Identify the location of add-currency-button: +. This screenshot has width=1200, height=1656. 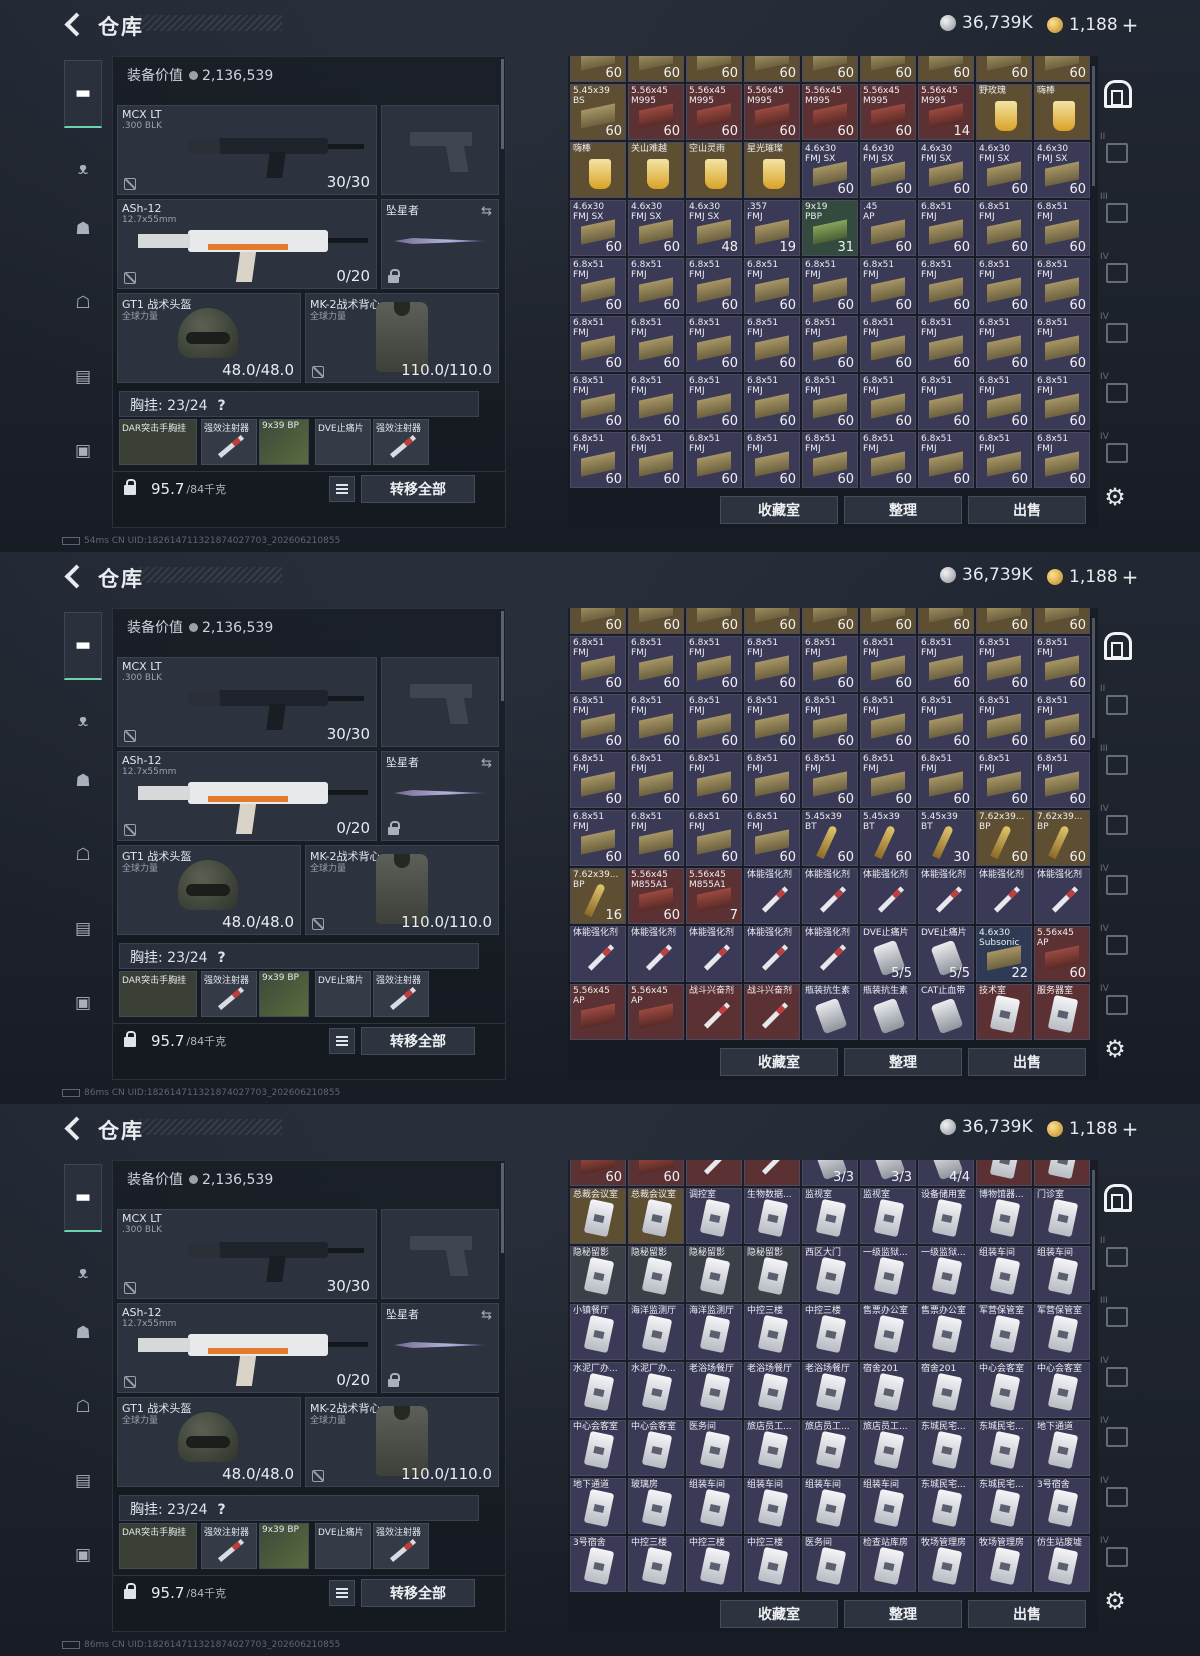
(1130, 577).